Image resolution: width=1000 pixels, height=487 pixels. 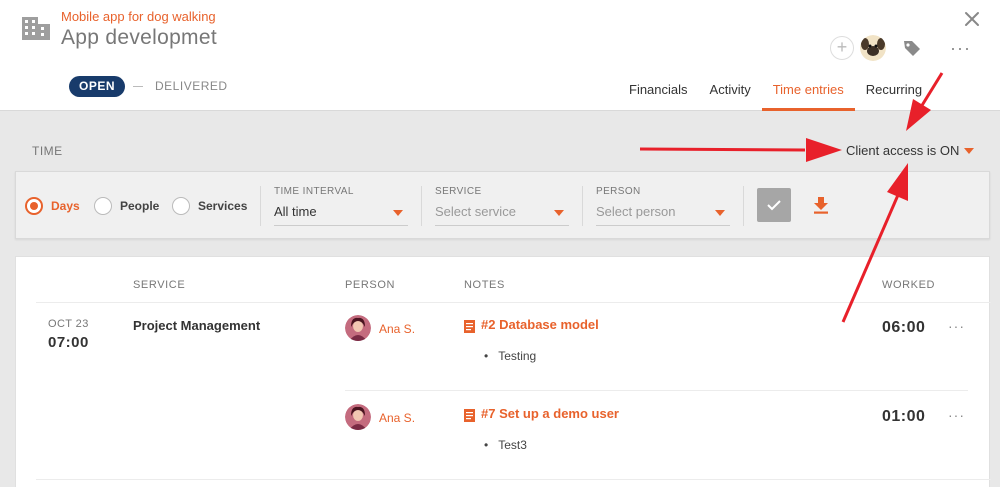 What do you see at coordinates (68, 324) in the screenshot?
I see `entry-date-month: OCT 23` at bounding box center [68, 324].